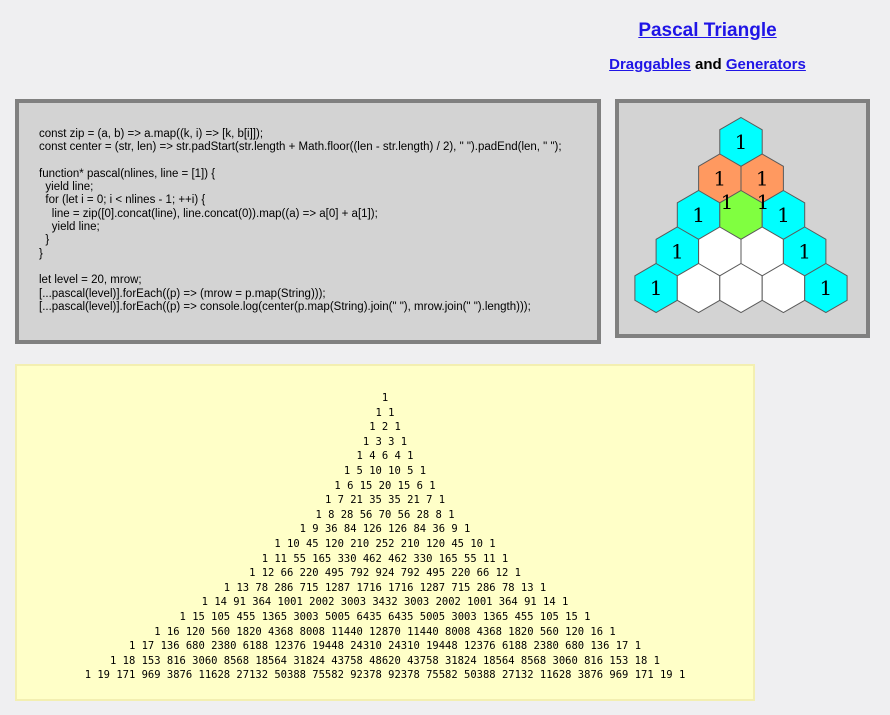 The image size is (890, 715). I want to click on subtitle: Draggables and Generators, so click(707, 64).